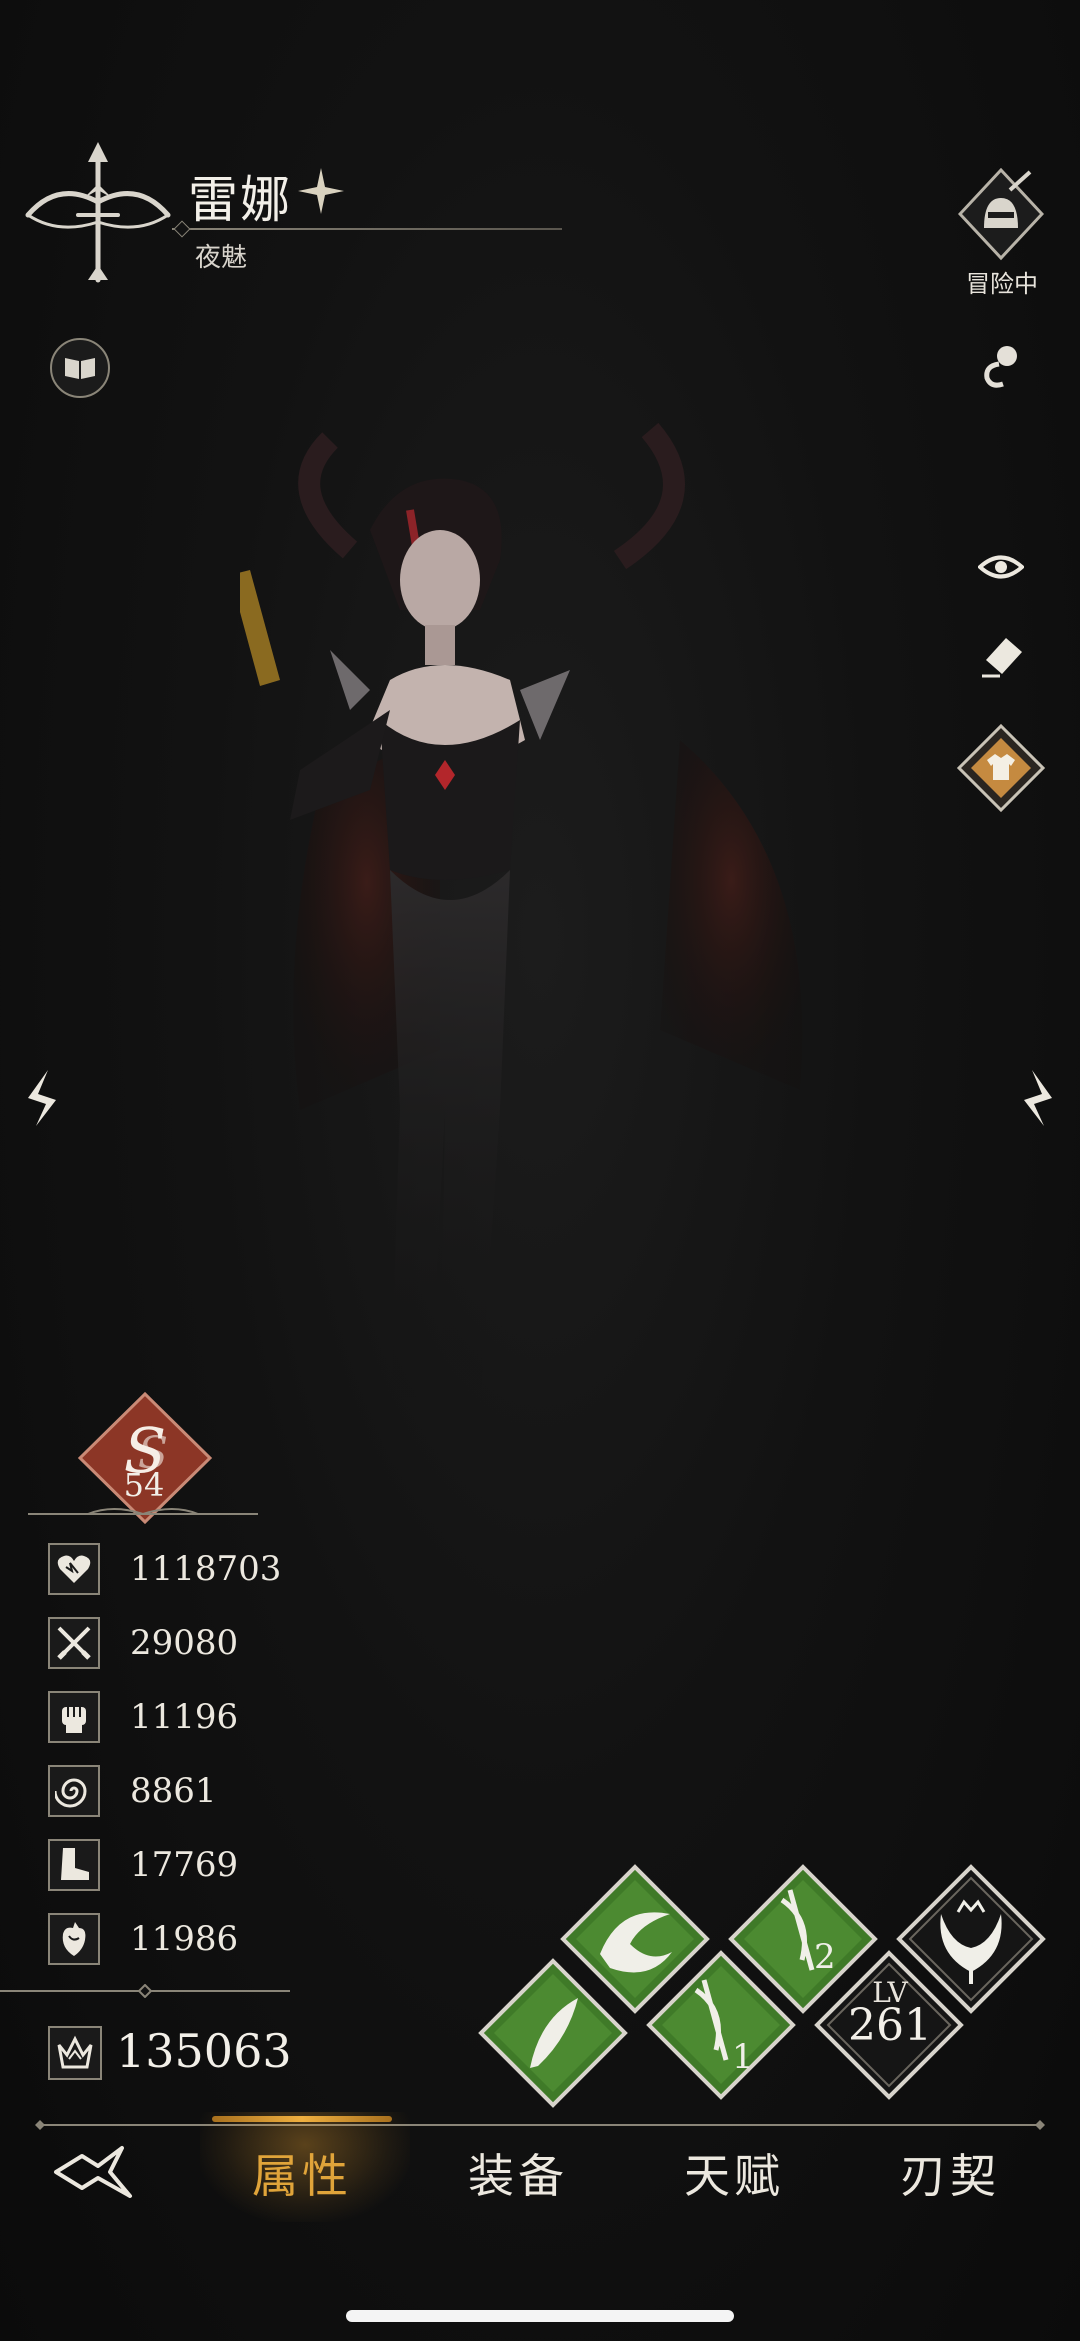 The height and width of the screenshot is (2341, 1080). What do you see at coordinates (184, 1865) in the screenshot?
I see `stat-value: 17769` at bounding box center [184, 1865].